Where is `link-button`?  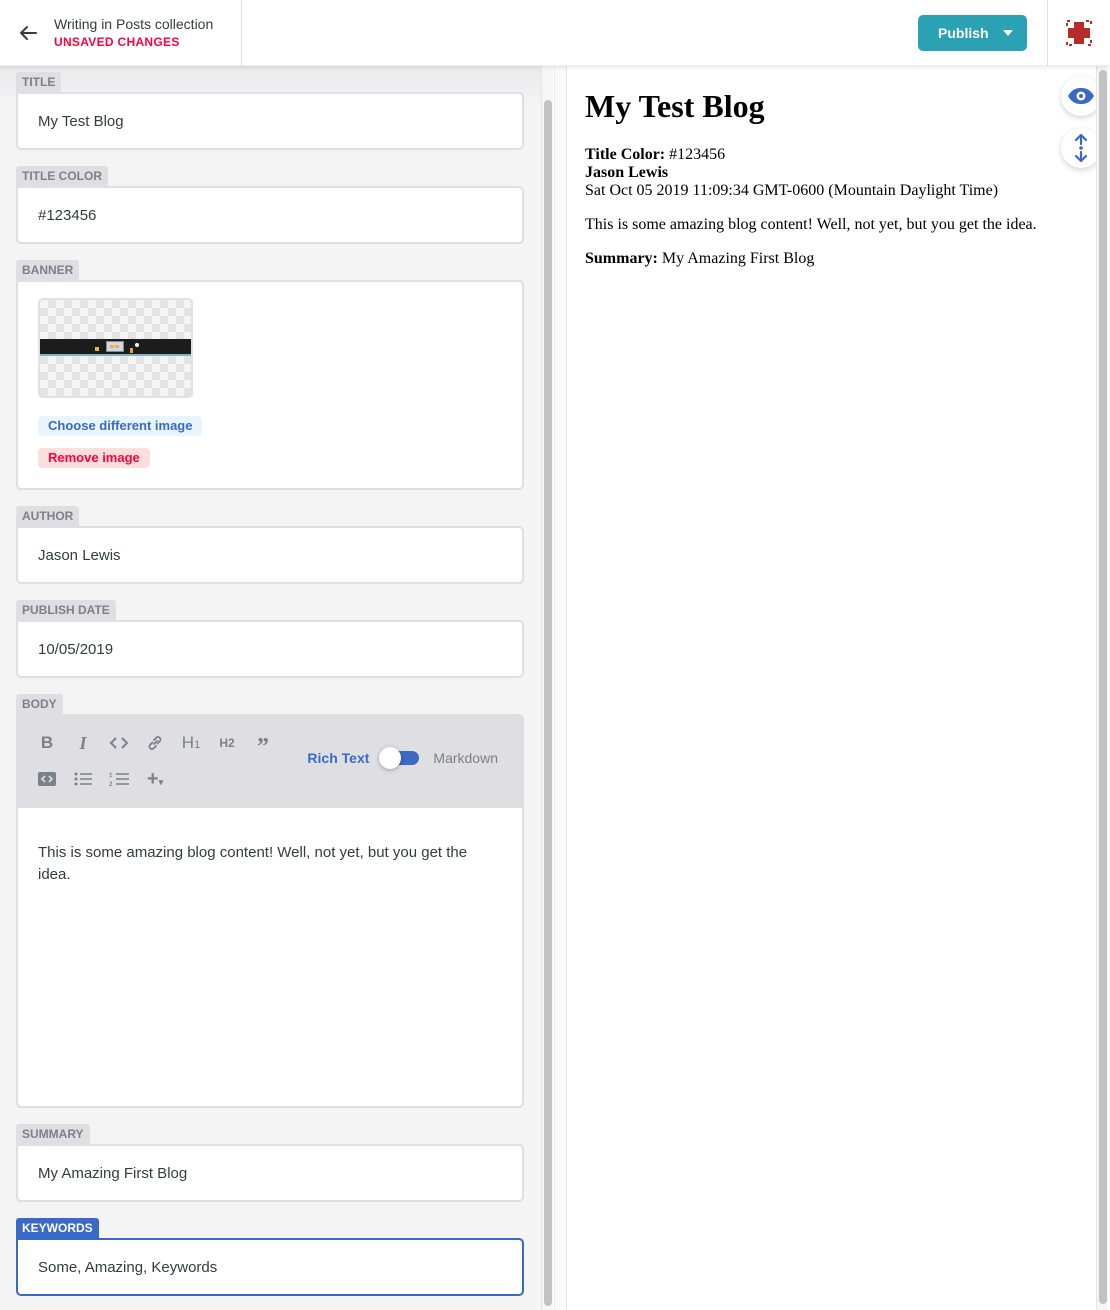 link-button is located at coordinates (155, 743).